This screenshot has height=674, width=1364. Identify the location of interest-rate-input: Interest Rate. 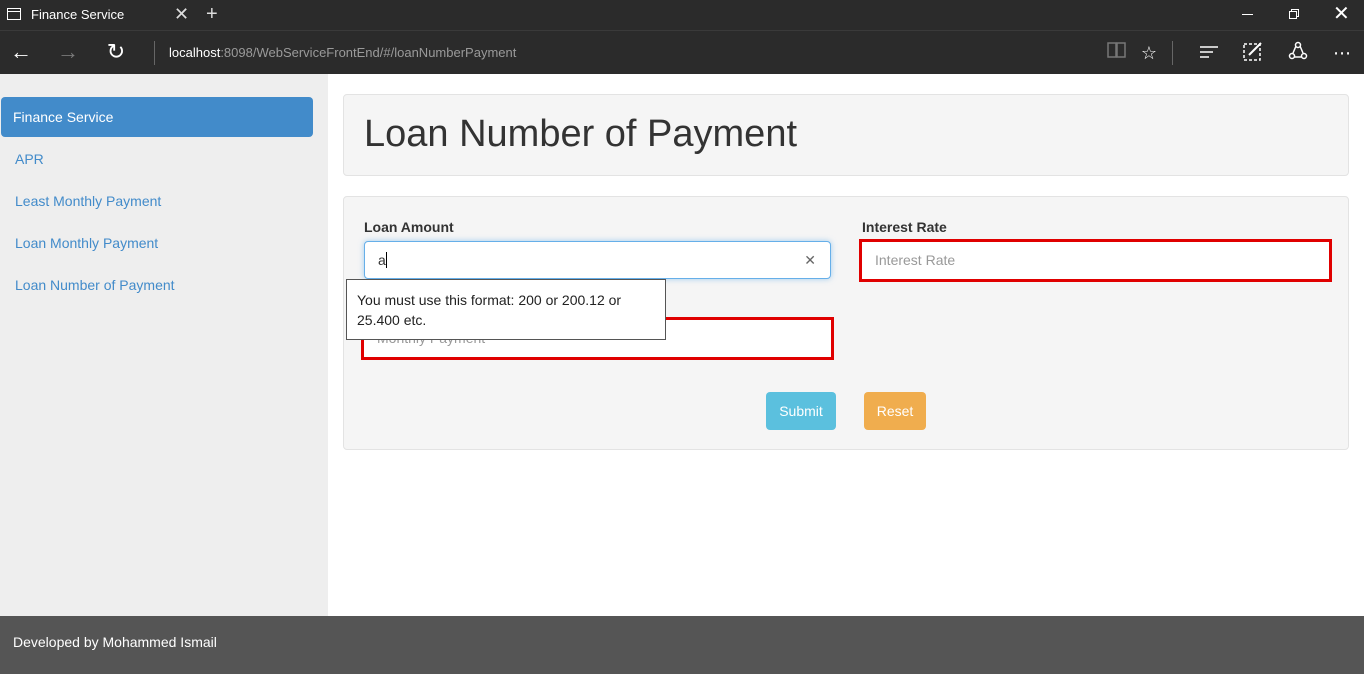
(1095, 260).